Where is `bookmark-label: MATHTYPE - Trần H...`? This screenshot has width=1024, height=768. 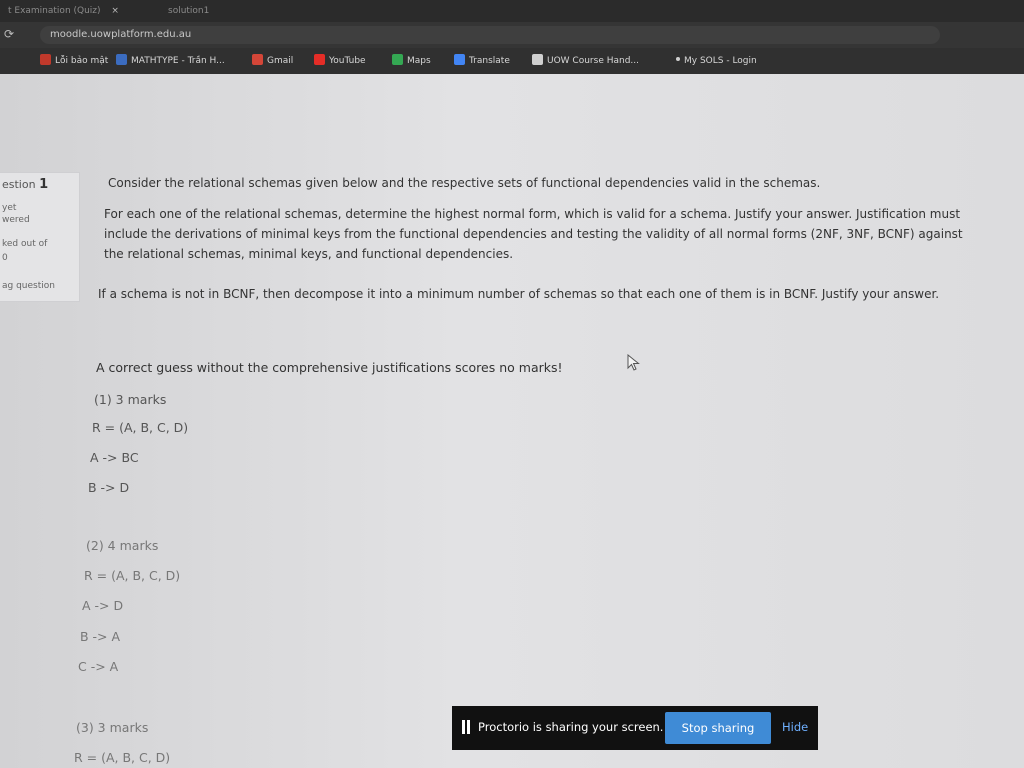 bookmark-label: MATHTYPE - Trần H... is located at coordinates (178, 61).